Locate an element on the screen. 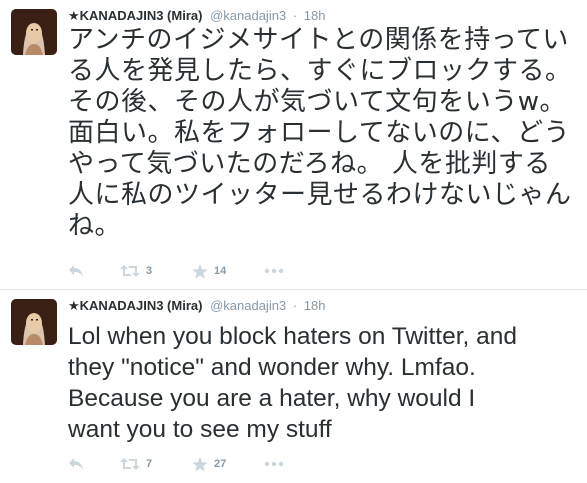  retweet-count: 7 is located at coordinates (149, 464).